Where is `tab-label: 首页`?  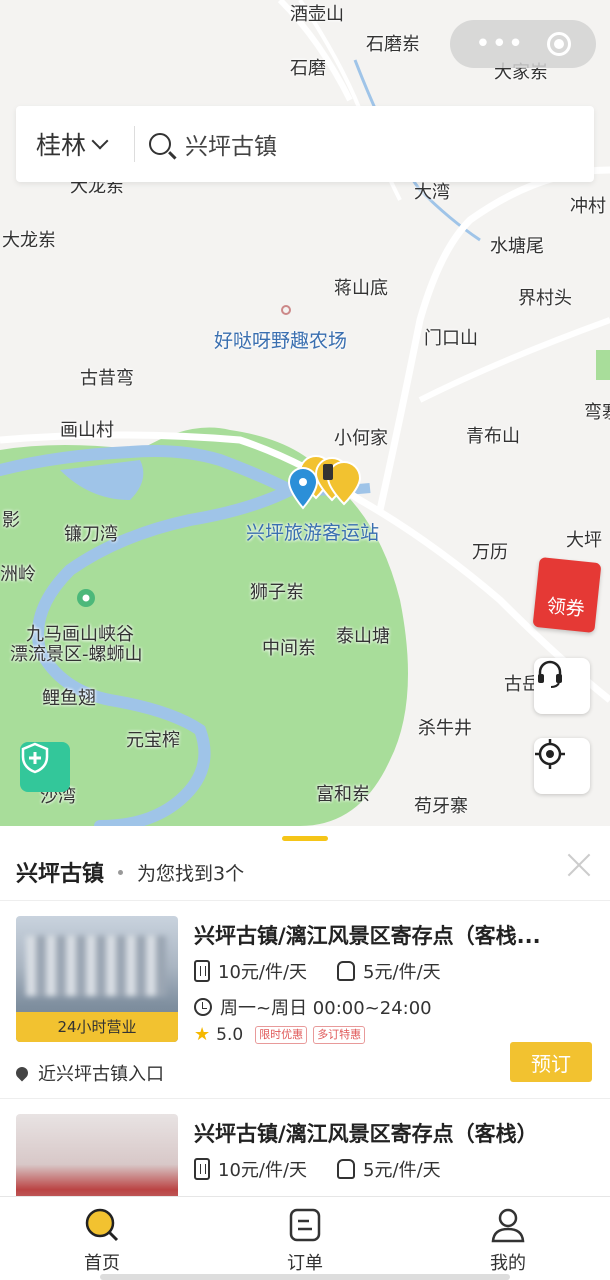 tab-label: 首页 is located at coordinates (102, 1263).